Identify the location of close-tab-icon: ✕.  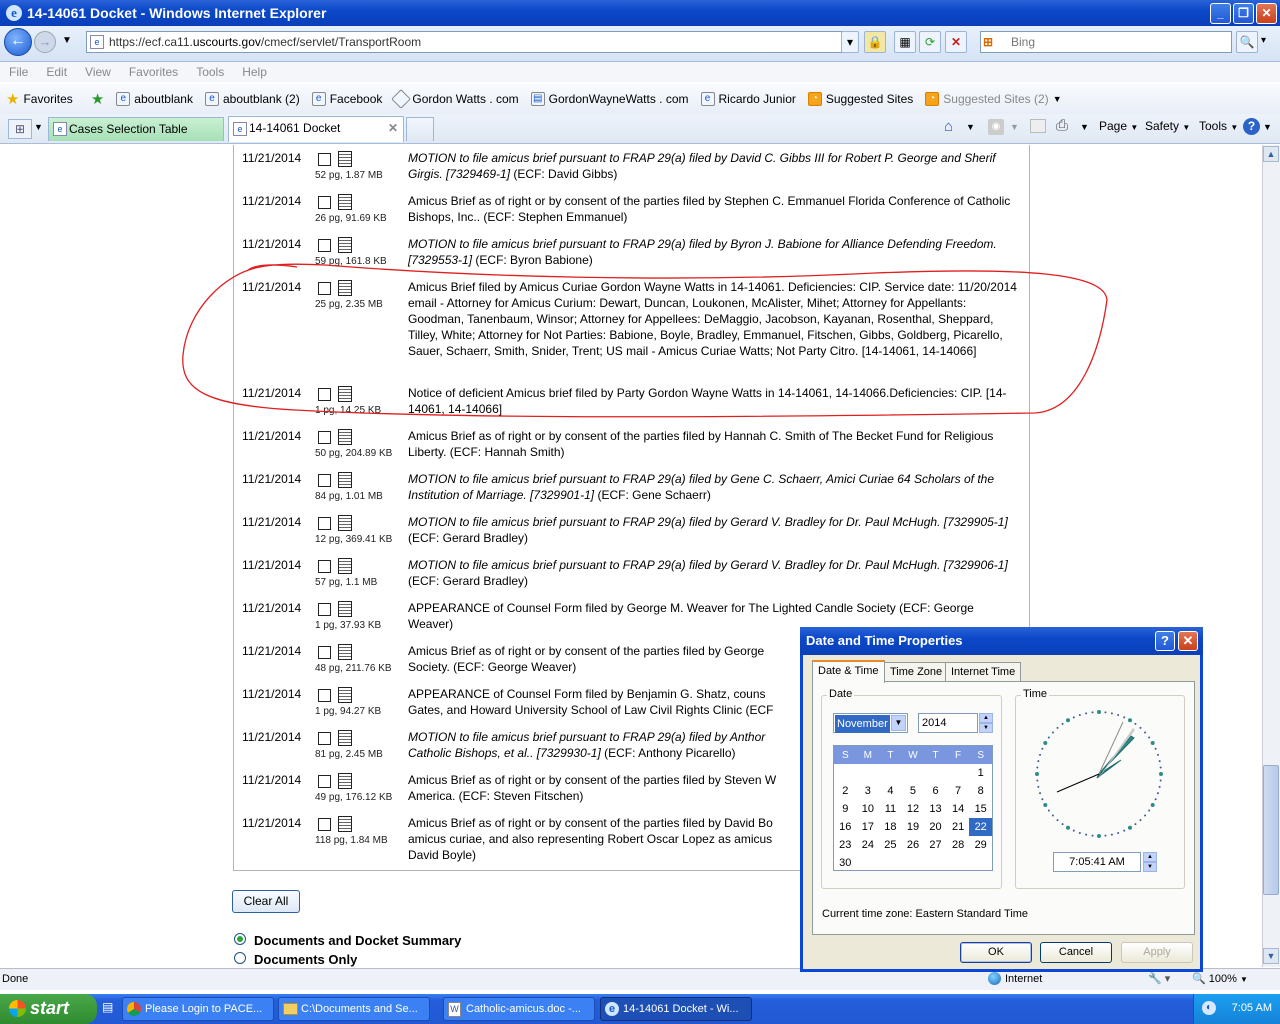
(393, 128).